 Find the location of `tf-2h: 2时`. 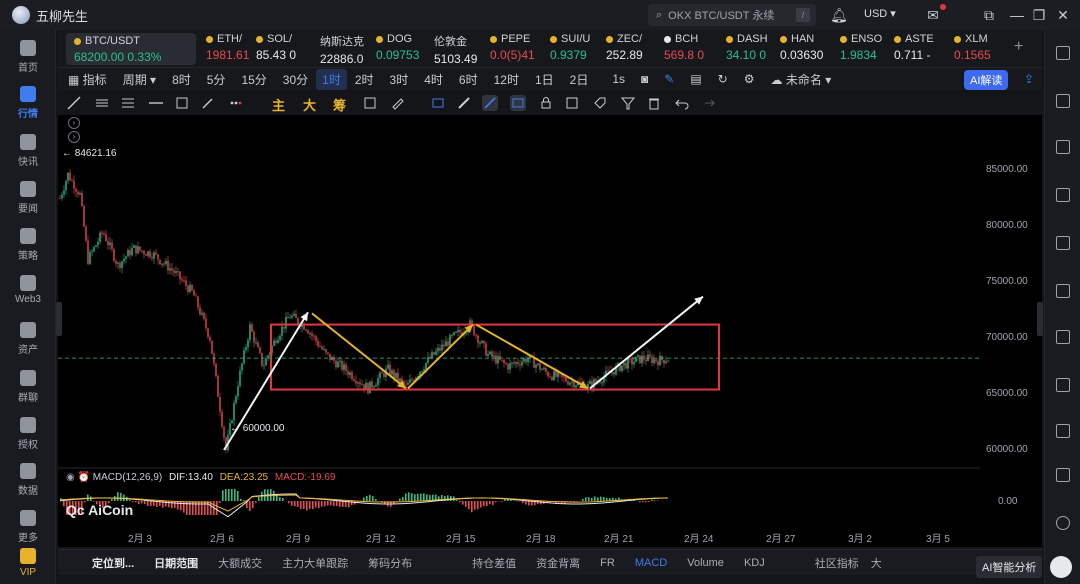

tf-2h: 2时 is located at coordinates (364, 79).